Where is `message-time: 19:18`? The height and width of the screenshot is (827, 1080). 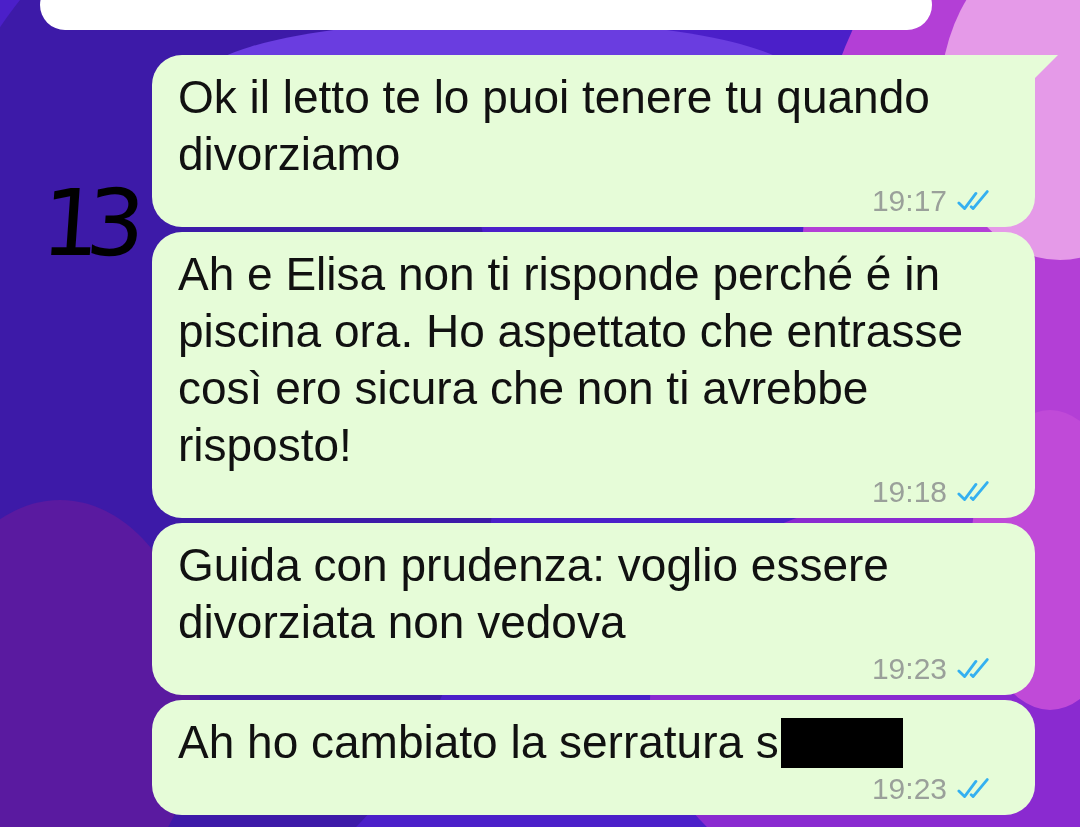
message-time: 19:18 is located at coordinates (909, 492).